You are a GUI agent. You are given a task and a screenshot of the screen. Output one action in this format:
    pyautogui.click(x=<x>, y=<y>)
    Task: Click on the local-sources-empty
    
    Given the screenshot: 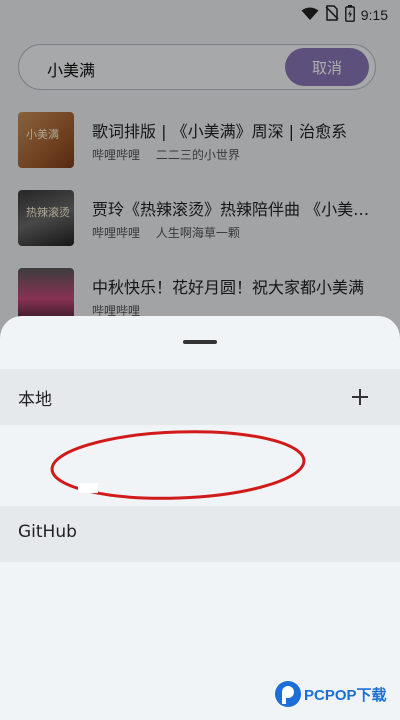 What is the action you would take?
    pyautogui.click(x=200, y=465)
    